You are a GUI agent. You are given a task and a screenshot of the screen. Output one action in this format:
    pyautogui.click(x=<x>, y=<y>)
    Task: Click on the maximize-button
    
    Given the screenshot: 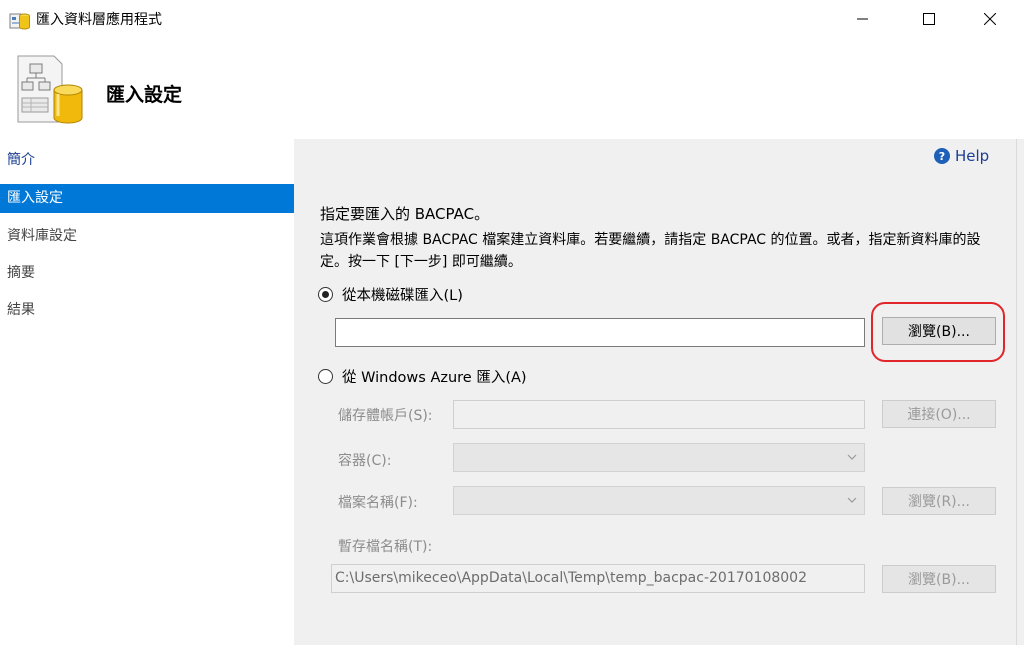 What is the action you would take?
    pyautogui.click(x=929, y=19)
    